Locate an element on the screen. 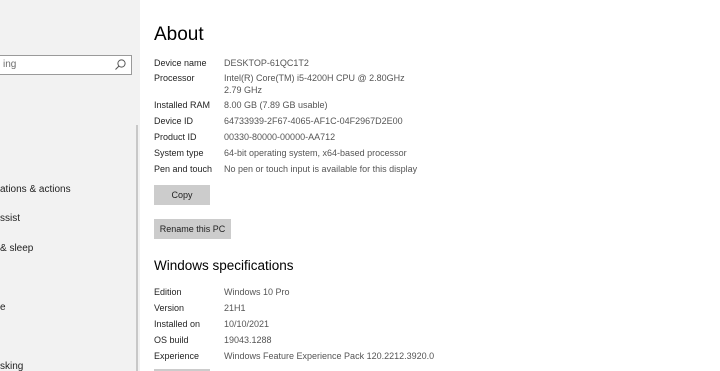 The image size is (720, 371). sidebar-item-power-sleep: & sleep is located at coordinates (16, 248).